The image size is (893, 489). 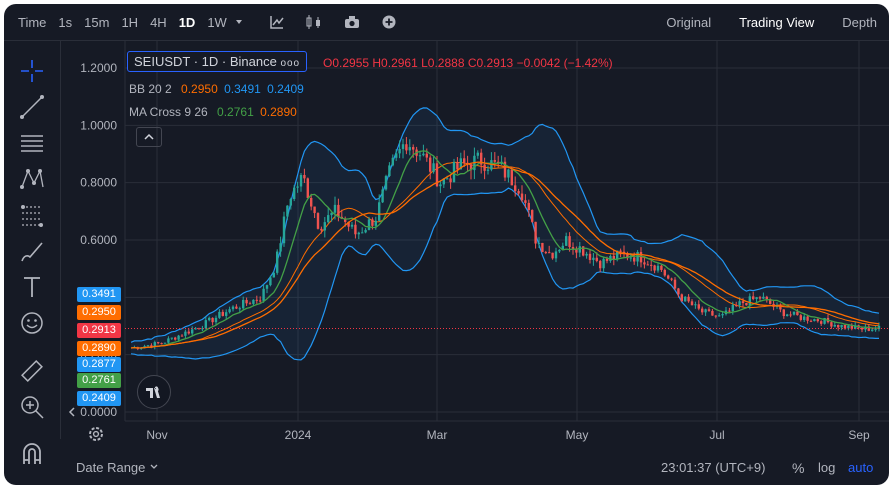 I want to click on price-axis-label: 0.0000, so click(x=98, y=412).